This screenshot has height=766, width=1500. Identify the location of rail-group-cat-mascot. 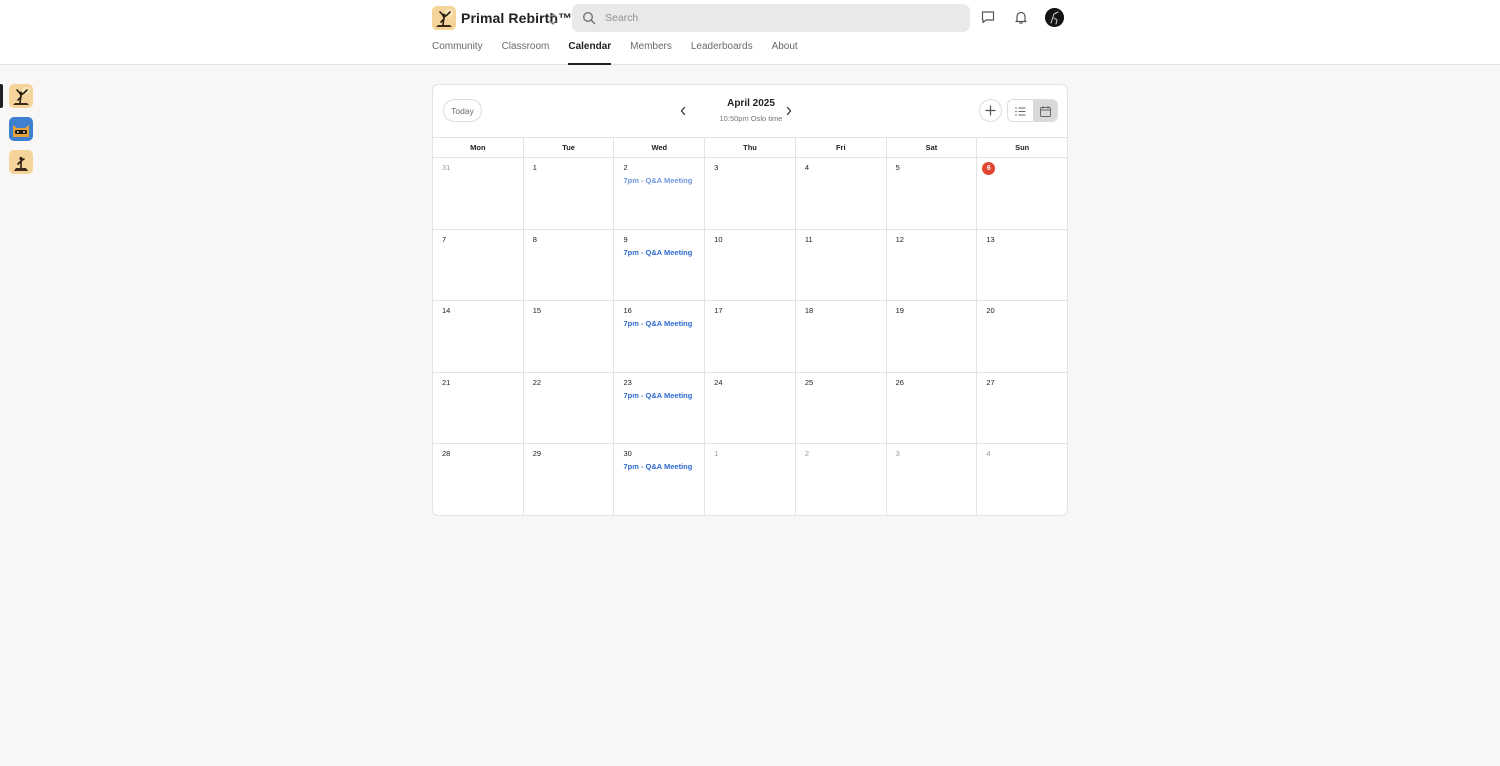
(21, 129).